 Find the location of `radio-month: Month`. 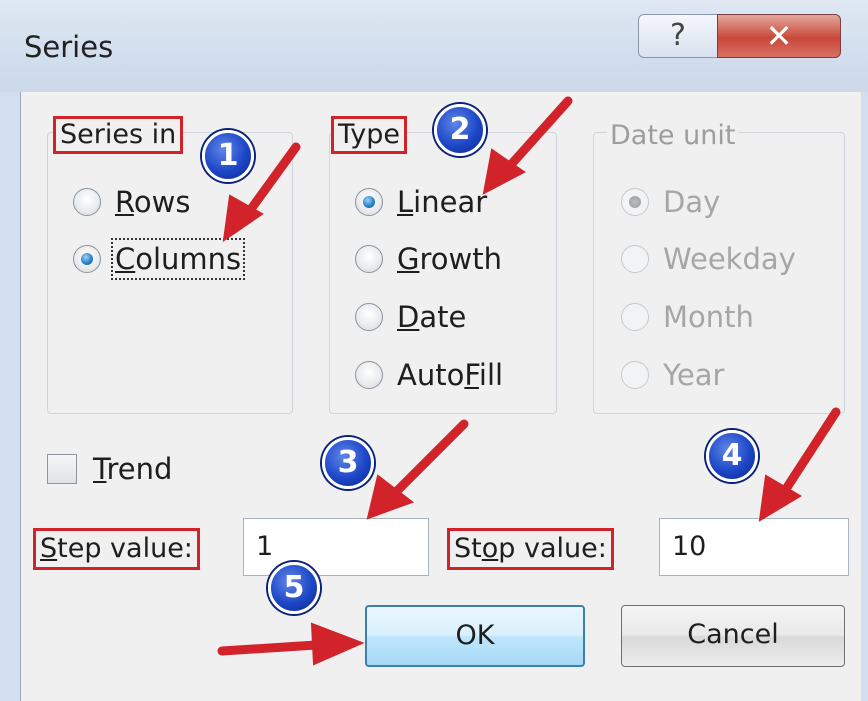

radio-month: Month is located at coordinates (687, 317).